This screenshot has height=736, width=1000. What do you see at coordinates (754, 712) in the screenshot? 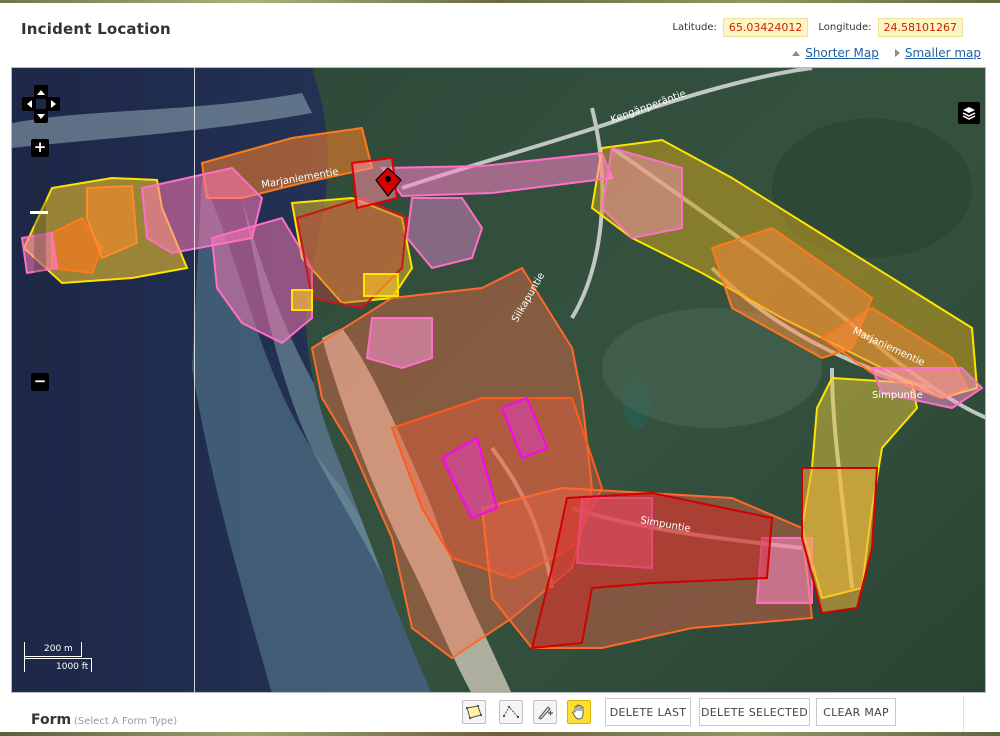
I see `delete-selected-button: DELETE SELECTED` at bounding box center [754, 712].